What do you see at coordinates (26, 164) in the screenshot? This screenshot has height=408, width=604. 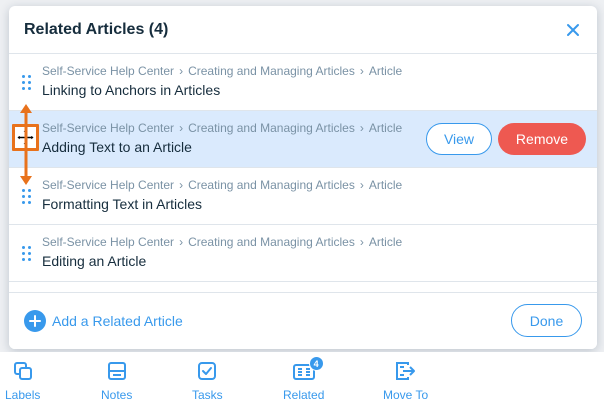 I see `drag-down-arrow-icon` at bounding box center [26, 164].